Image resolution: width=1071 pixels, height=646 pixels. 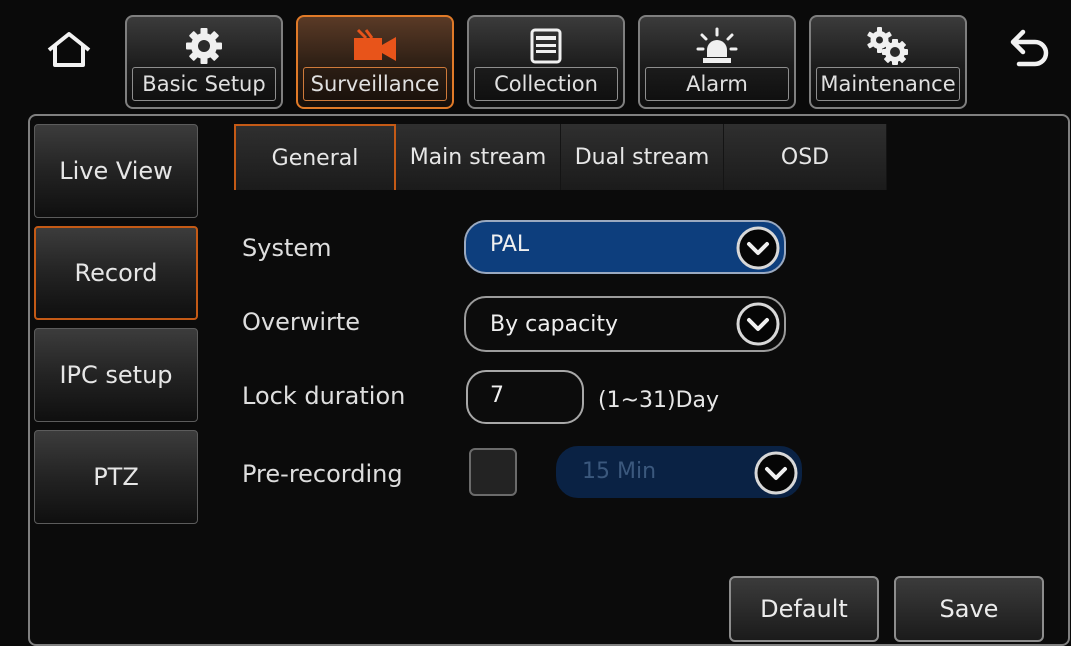 I want to click on overwrite-select: By capacity, so click(x=625, y=324).